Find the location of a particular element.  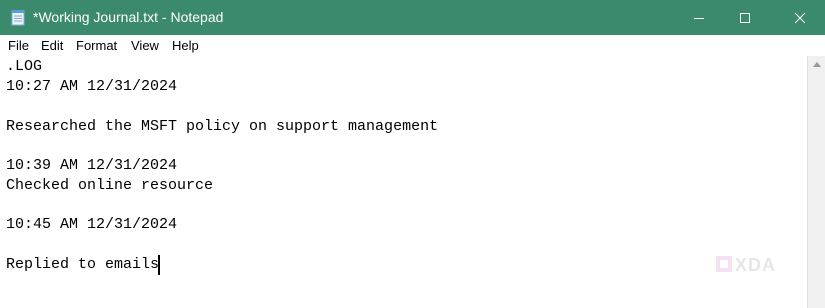

title-bar: *Working Journal.txt - Notepad is located at coordinates (412, 17).